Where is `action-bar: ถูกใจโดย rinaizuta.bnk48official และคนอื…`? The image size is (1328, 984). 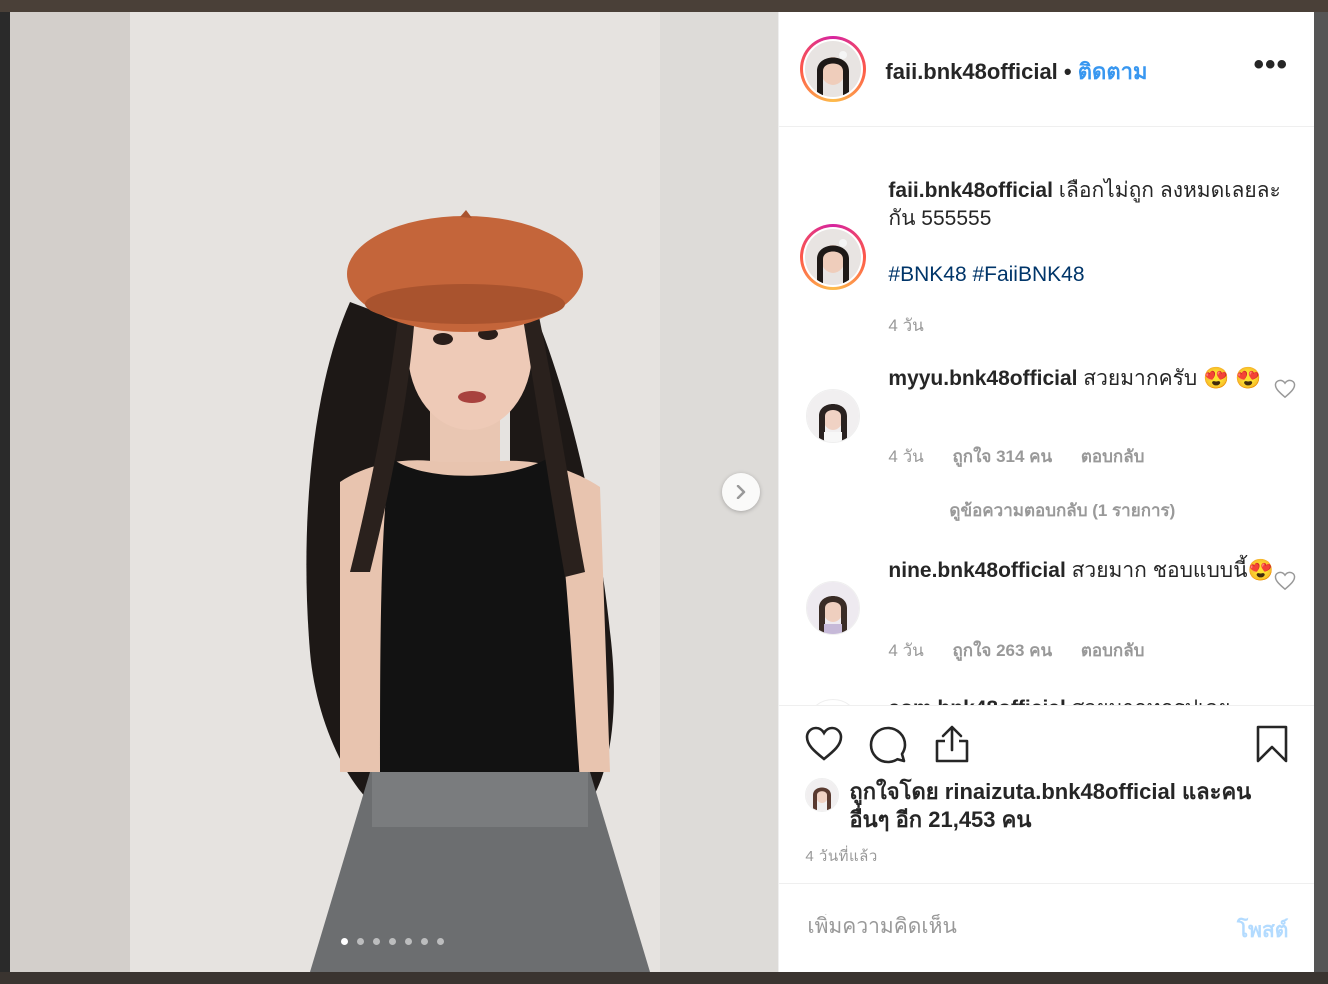 action-bar: ถูกใจโดย rinaizuta.bnk48official และคนอื… is located at coordinates (1047, 794).